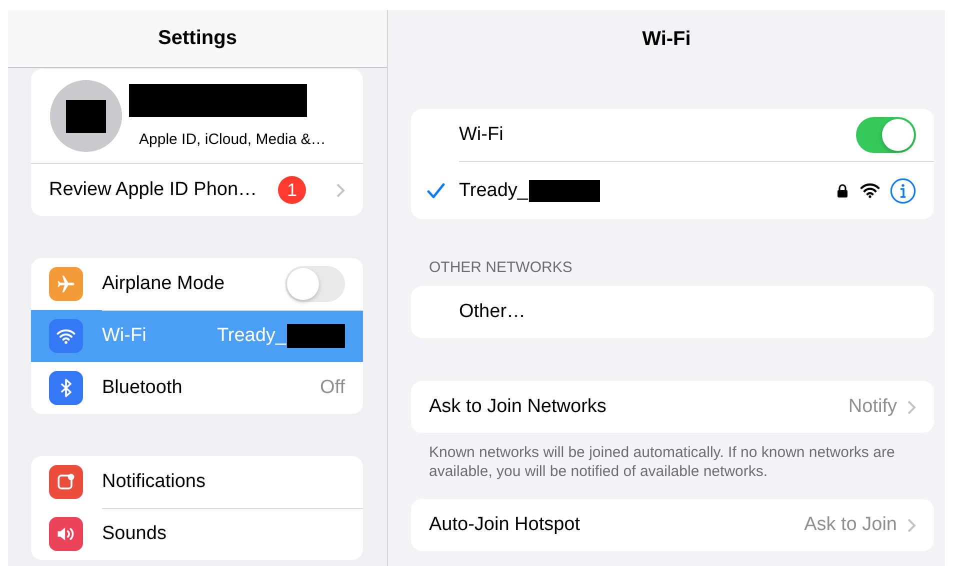 This screenshot has height=566, width=957. Describe the element at coordinates (154, 482) in the screenshot. I see `settings-label: Notifications` at that location.